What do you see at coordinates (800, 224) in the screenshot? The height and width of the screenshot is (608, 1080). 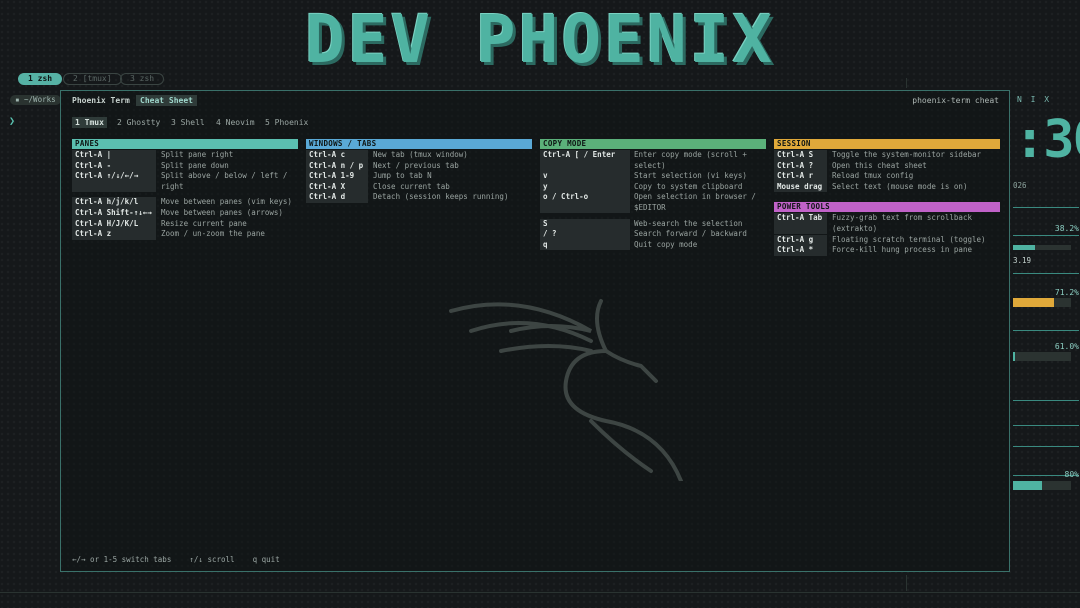 I see `shortcut-key: Ctrl-A Tab` at bounding box center [800, 224].